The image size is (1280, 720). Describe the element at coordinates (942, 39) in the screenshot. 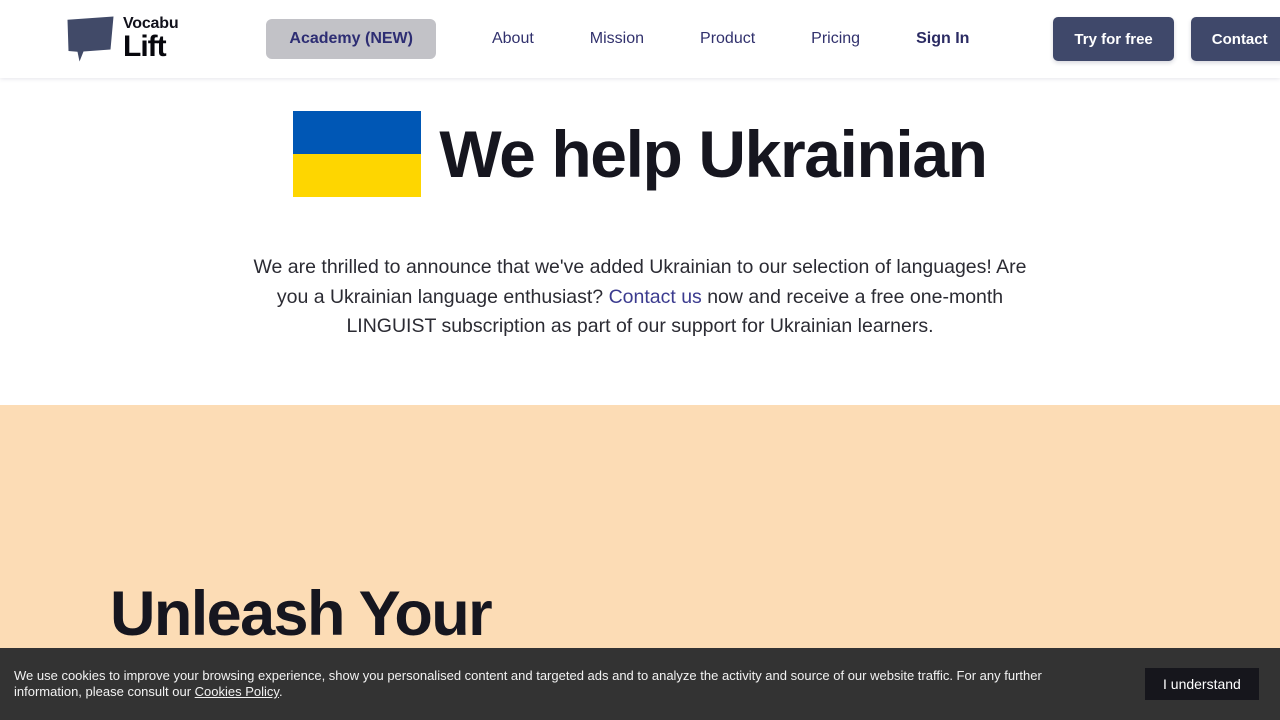

I see `nav-item-sign-in: Sign In` at that location.